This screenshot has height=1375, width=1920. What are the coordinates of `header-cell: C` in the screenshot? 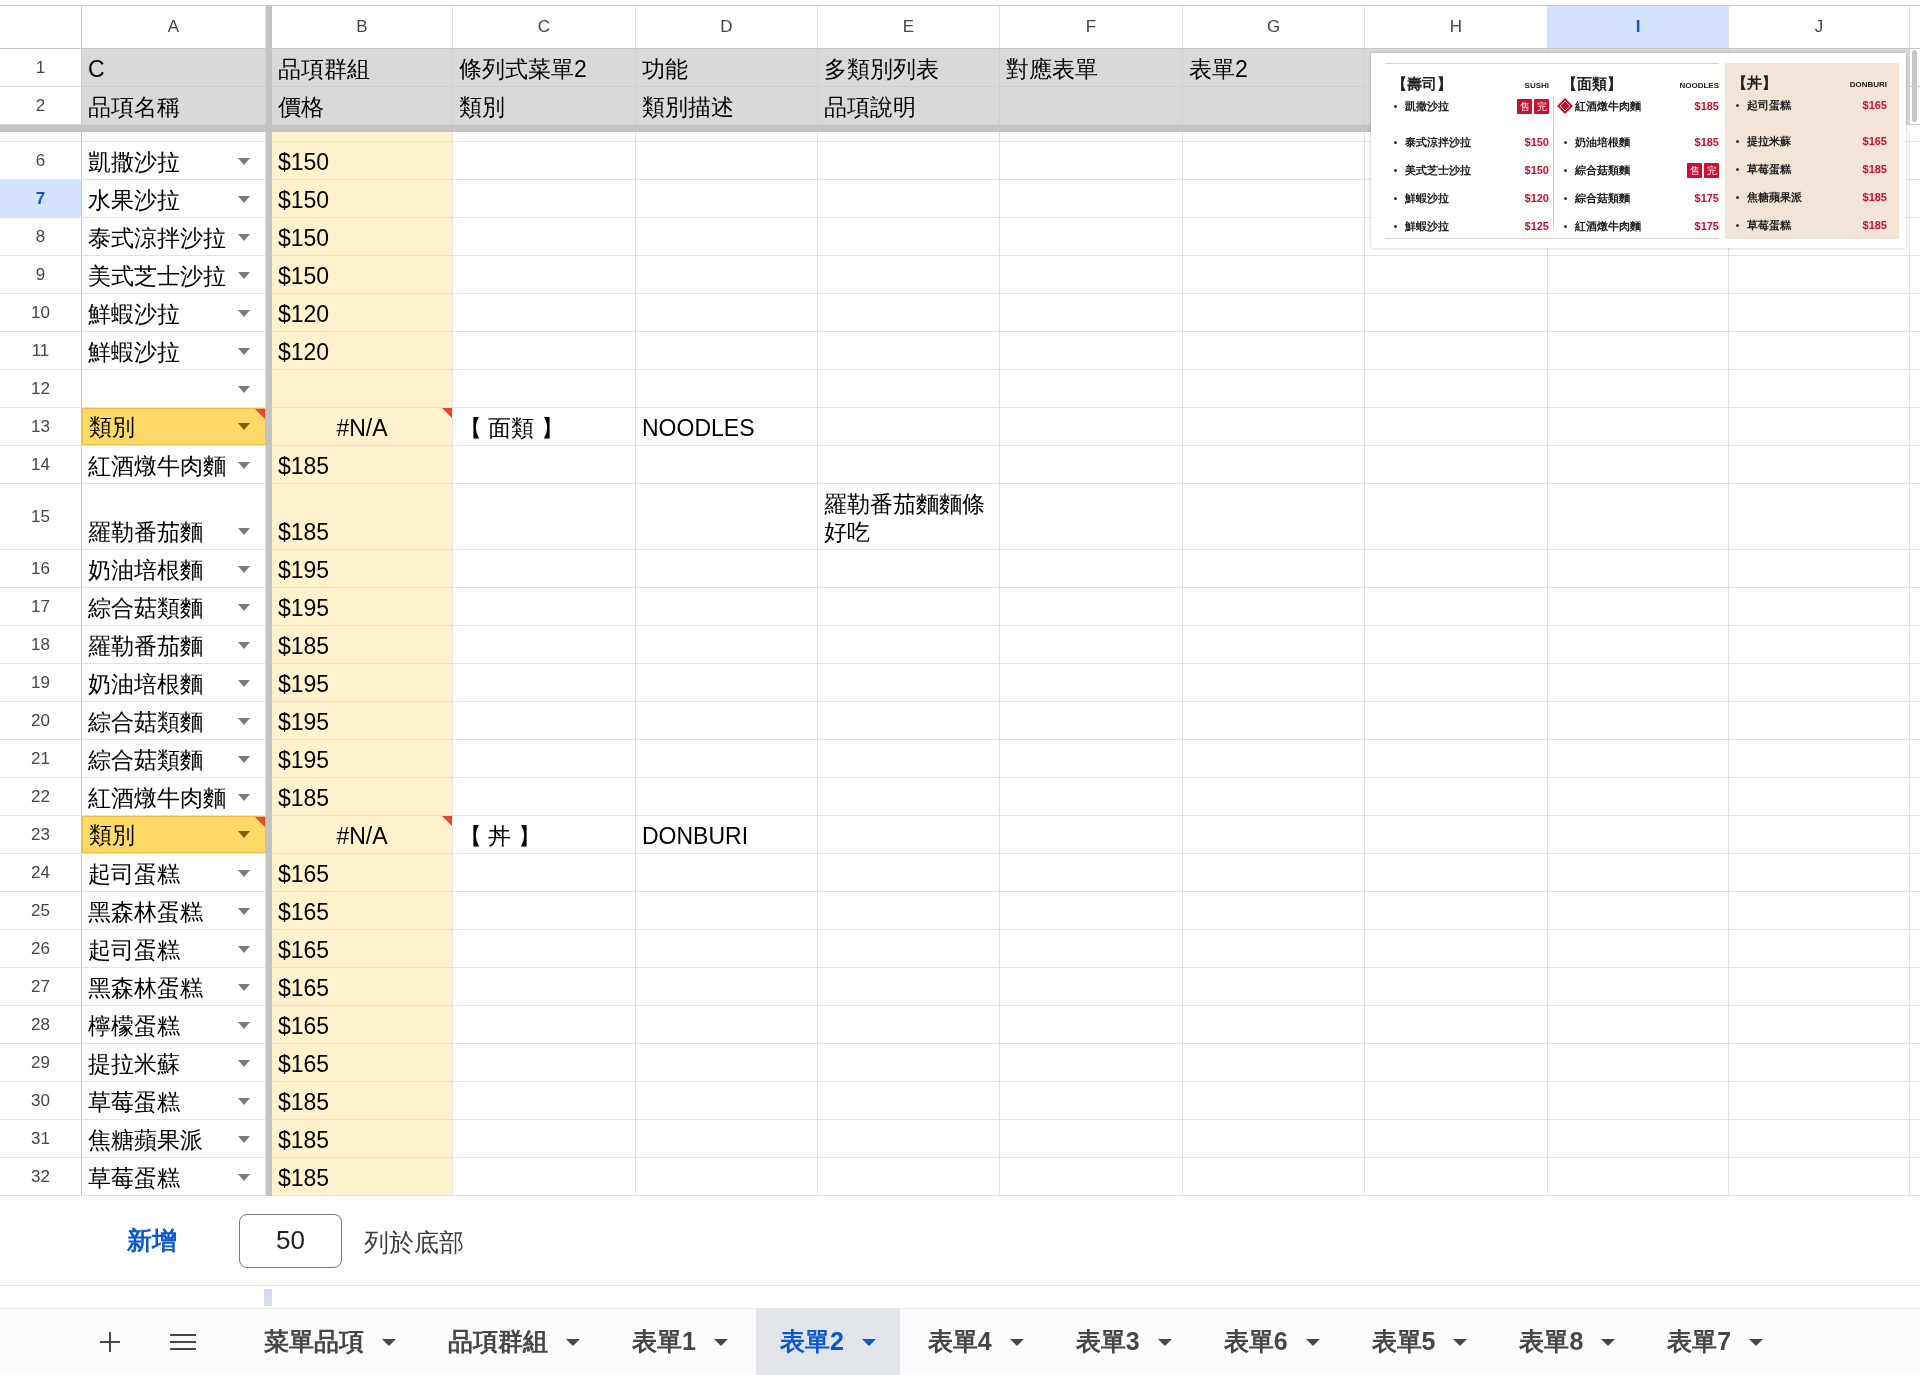 It's located at (174, 67).